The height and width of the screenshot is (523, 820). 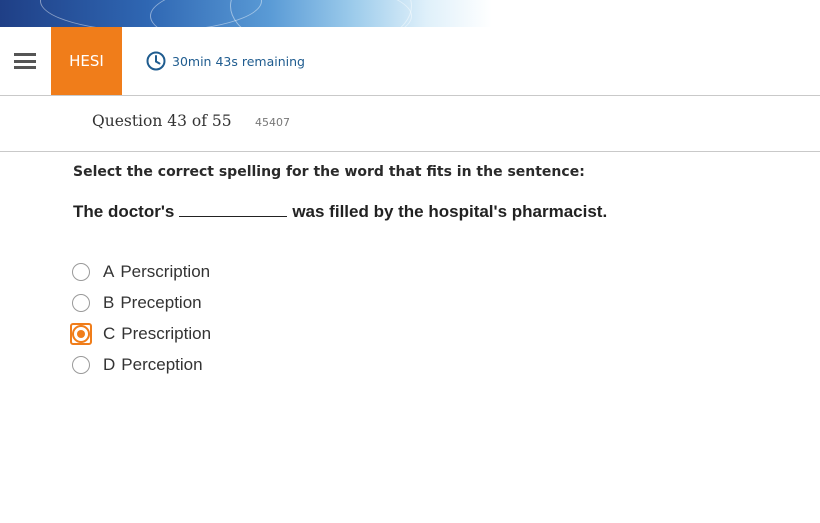 What do you see at coordinates (450, 211) in the screenshot?
I see `sentence-end: was filled by the hospital's pharmacist.` at bounding box center [450, 211].